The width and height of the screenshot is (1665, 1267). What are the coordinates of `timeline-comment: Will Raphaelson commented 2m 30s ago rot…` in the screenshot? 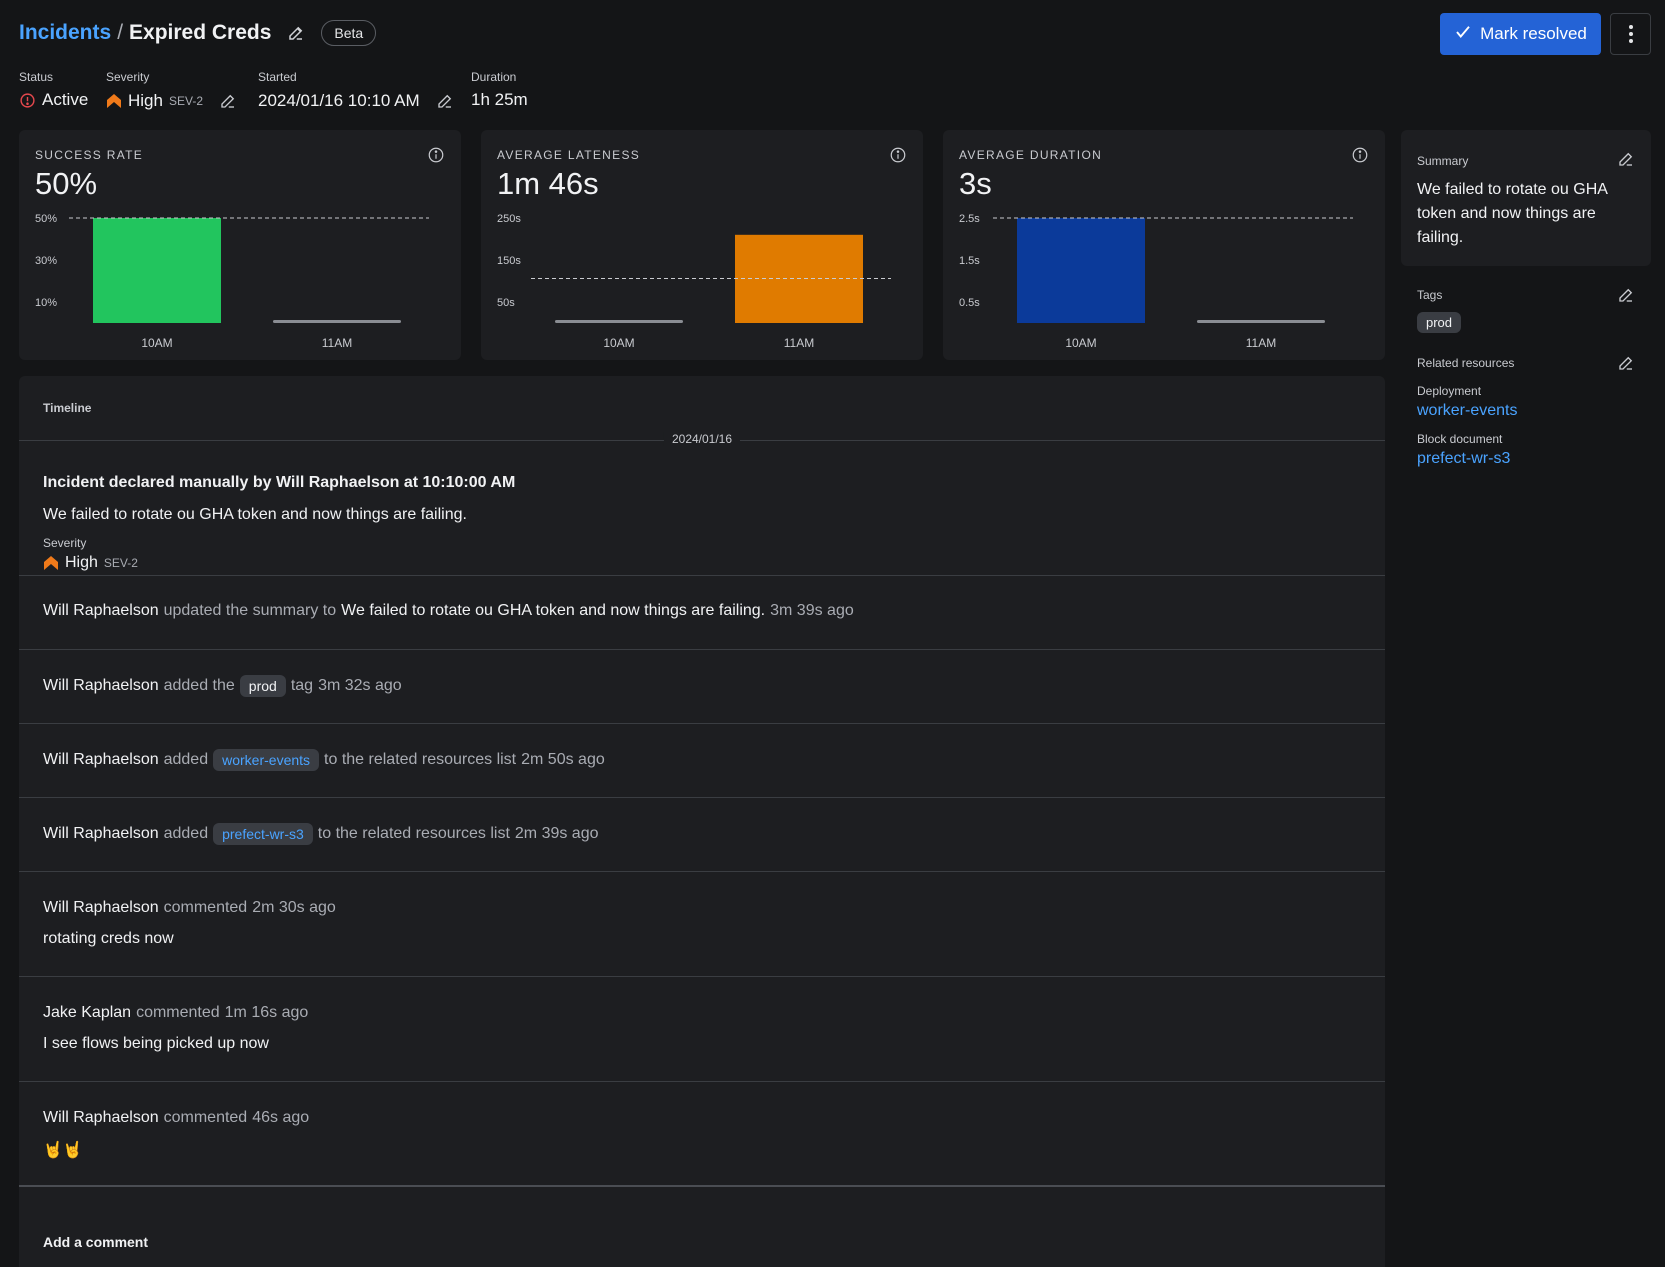 It's located at (702, 924).